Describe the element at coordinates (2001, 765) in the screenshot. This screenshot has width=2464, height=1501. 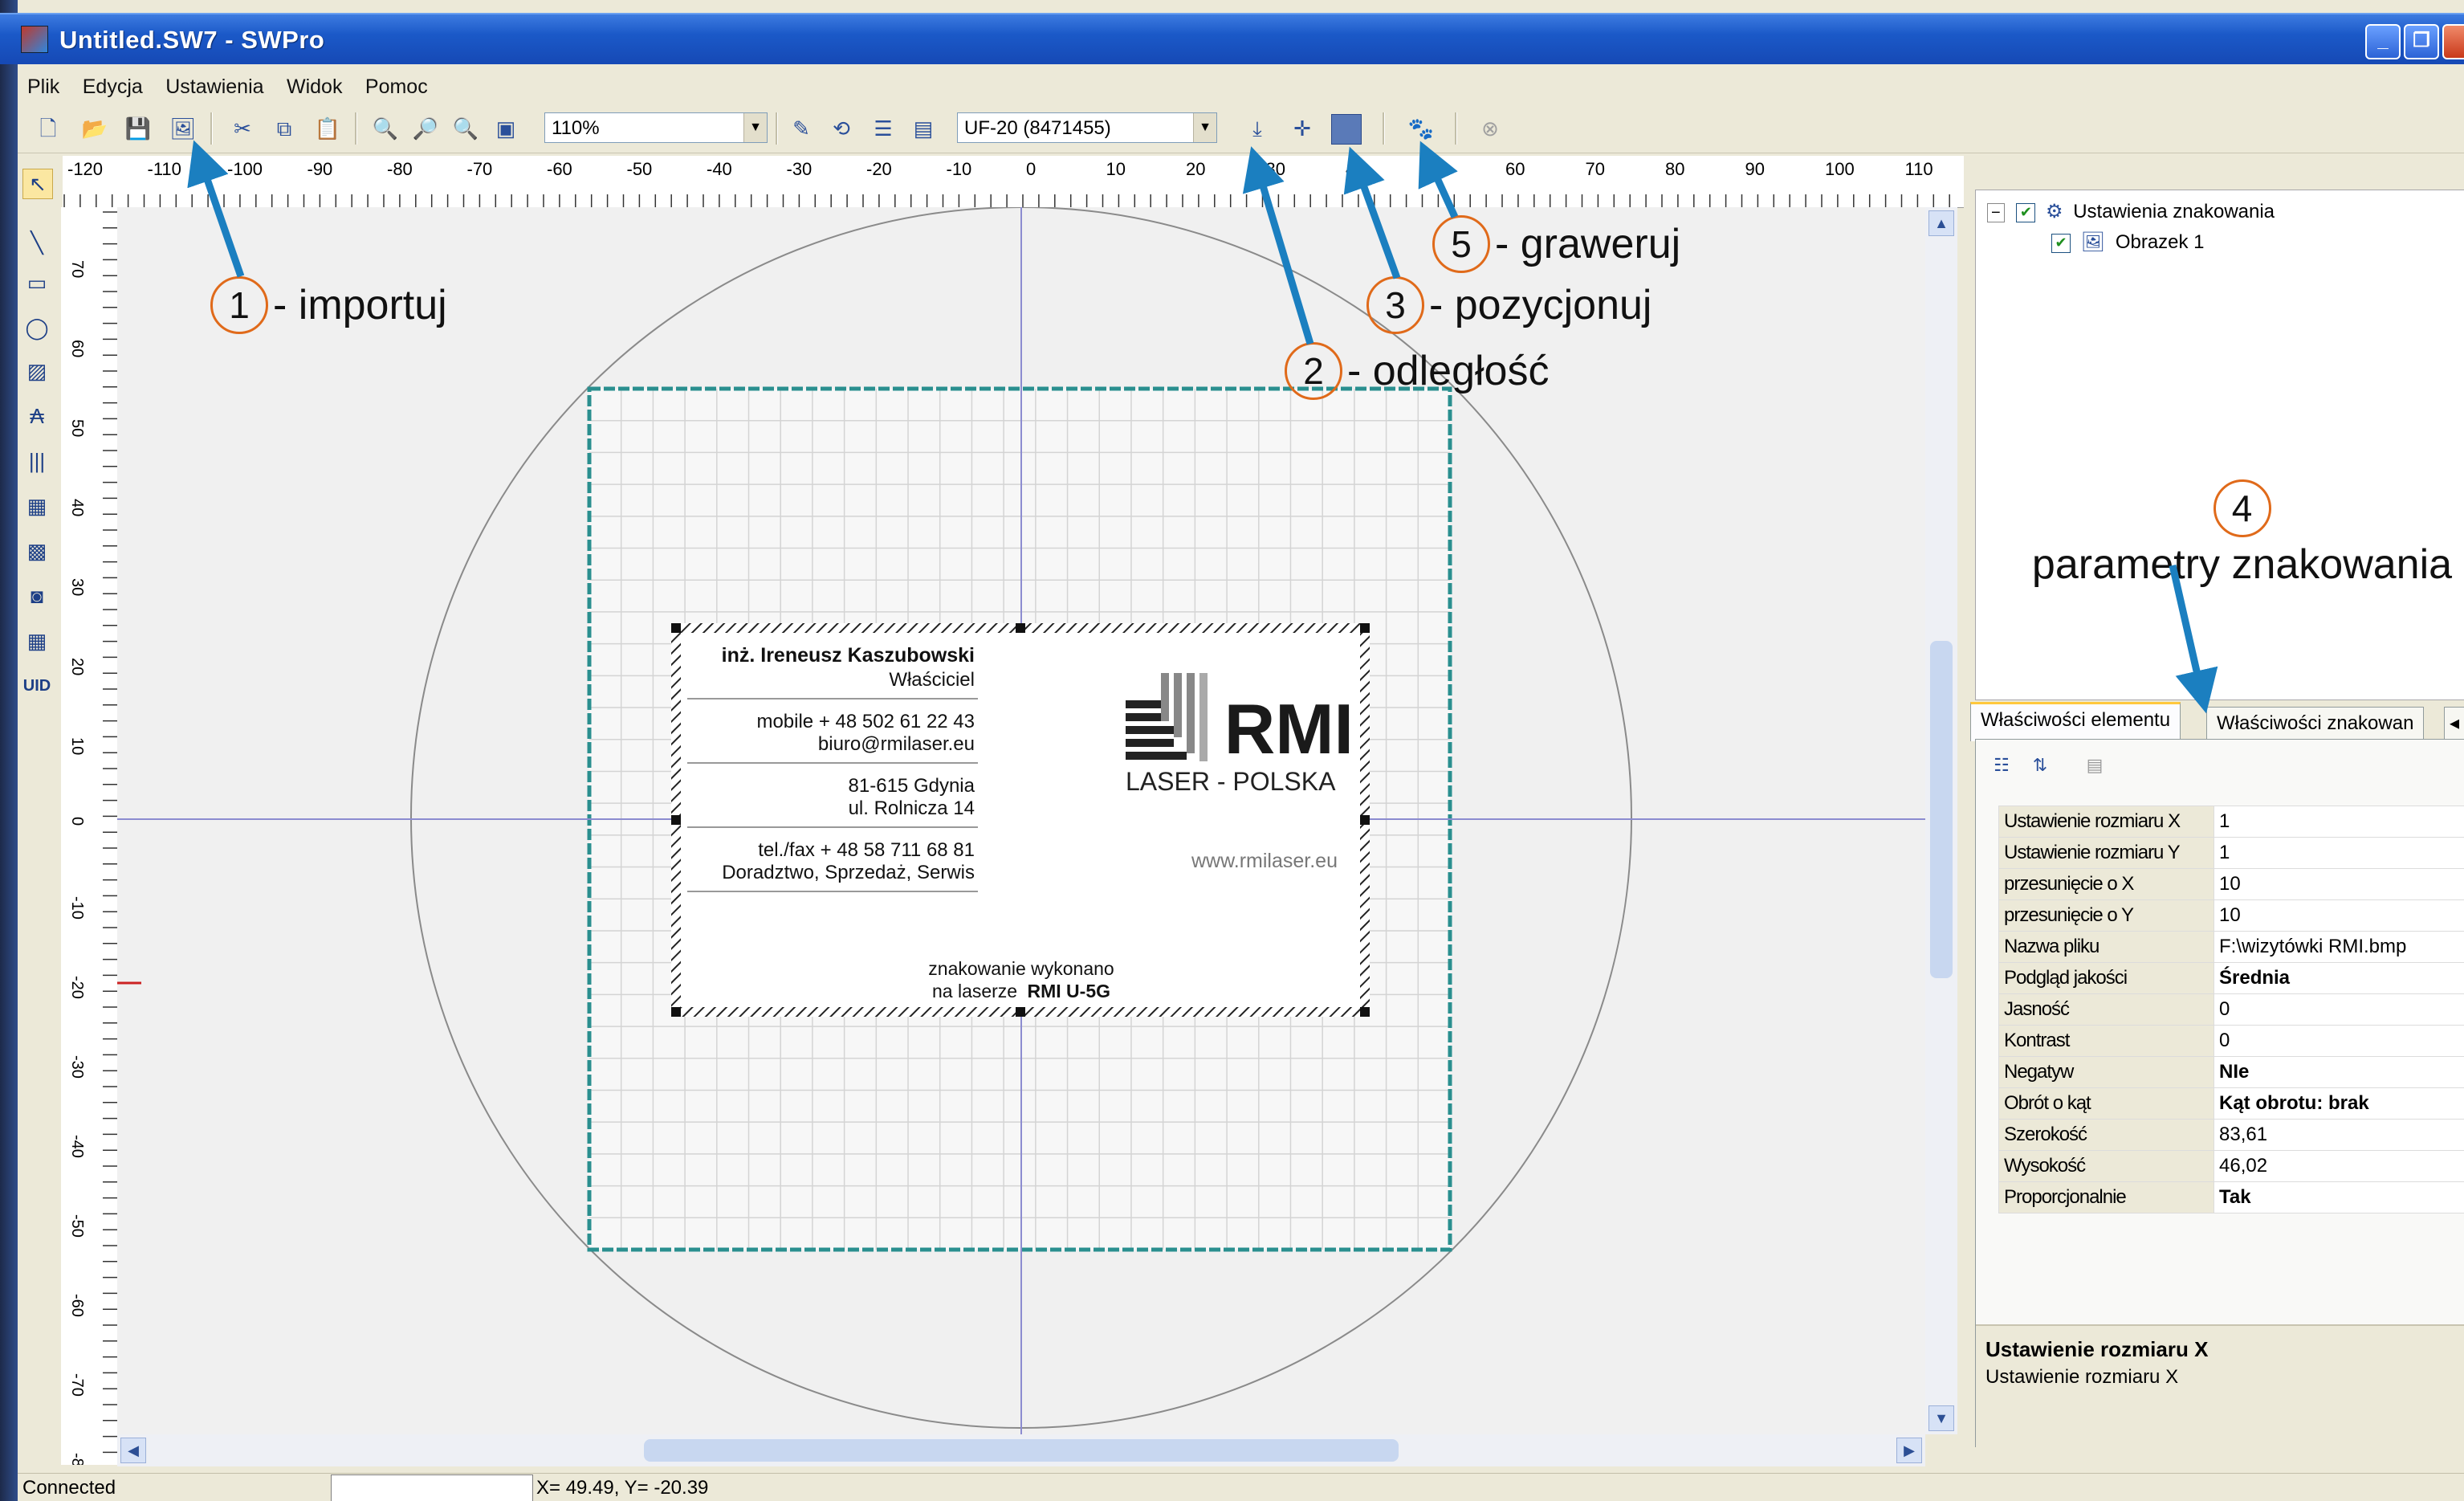
I see `categorized-icon: ☷` at that location.